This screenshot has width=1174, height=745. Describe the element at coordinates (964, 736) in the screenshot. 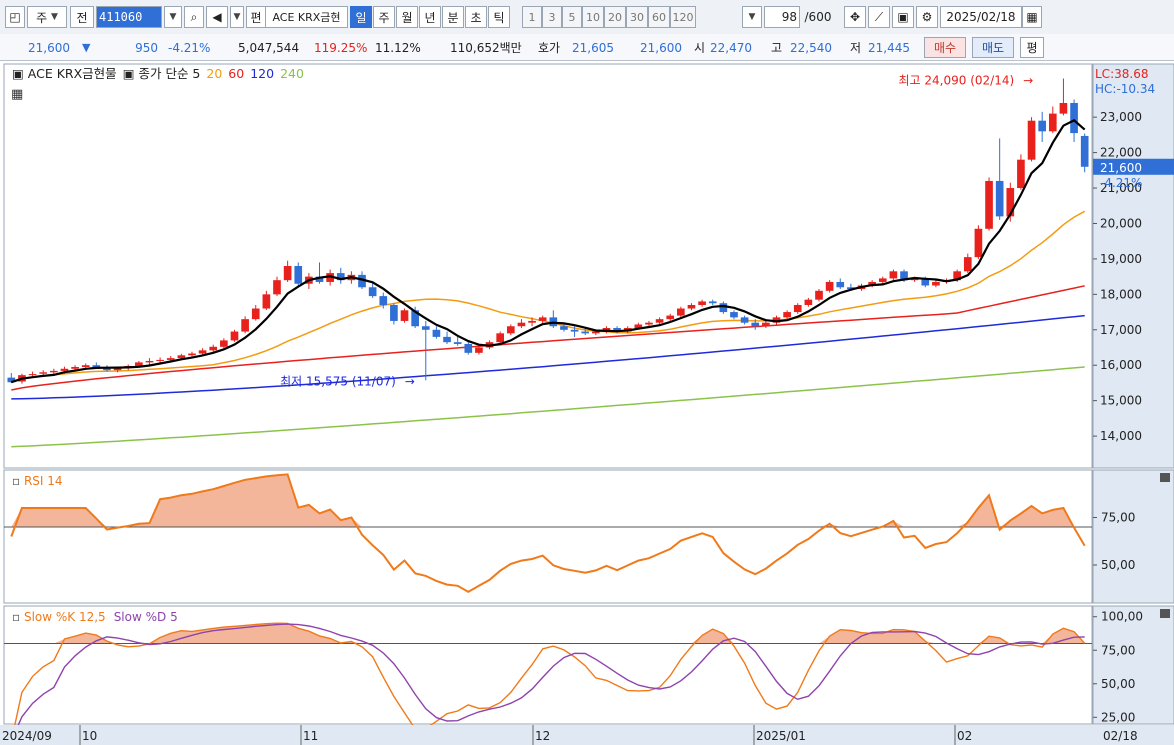

I see `x-tick-label: 02` at that location.